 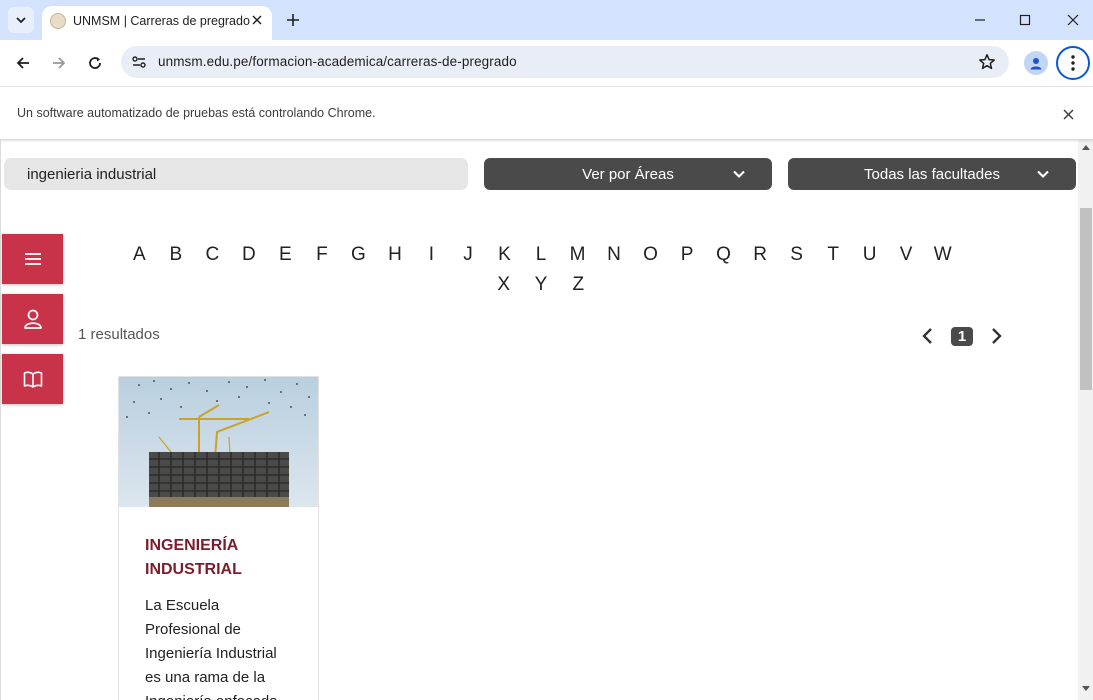 I want to click on maximize-button, so click(x=1025, y=20).